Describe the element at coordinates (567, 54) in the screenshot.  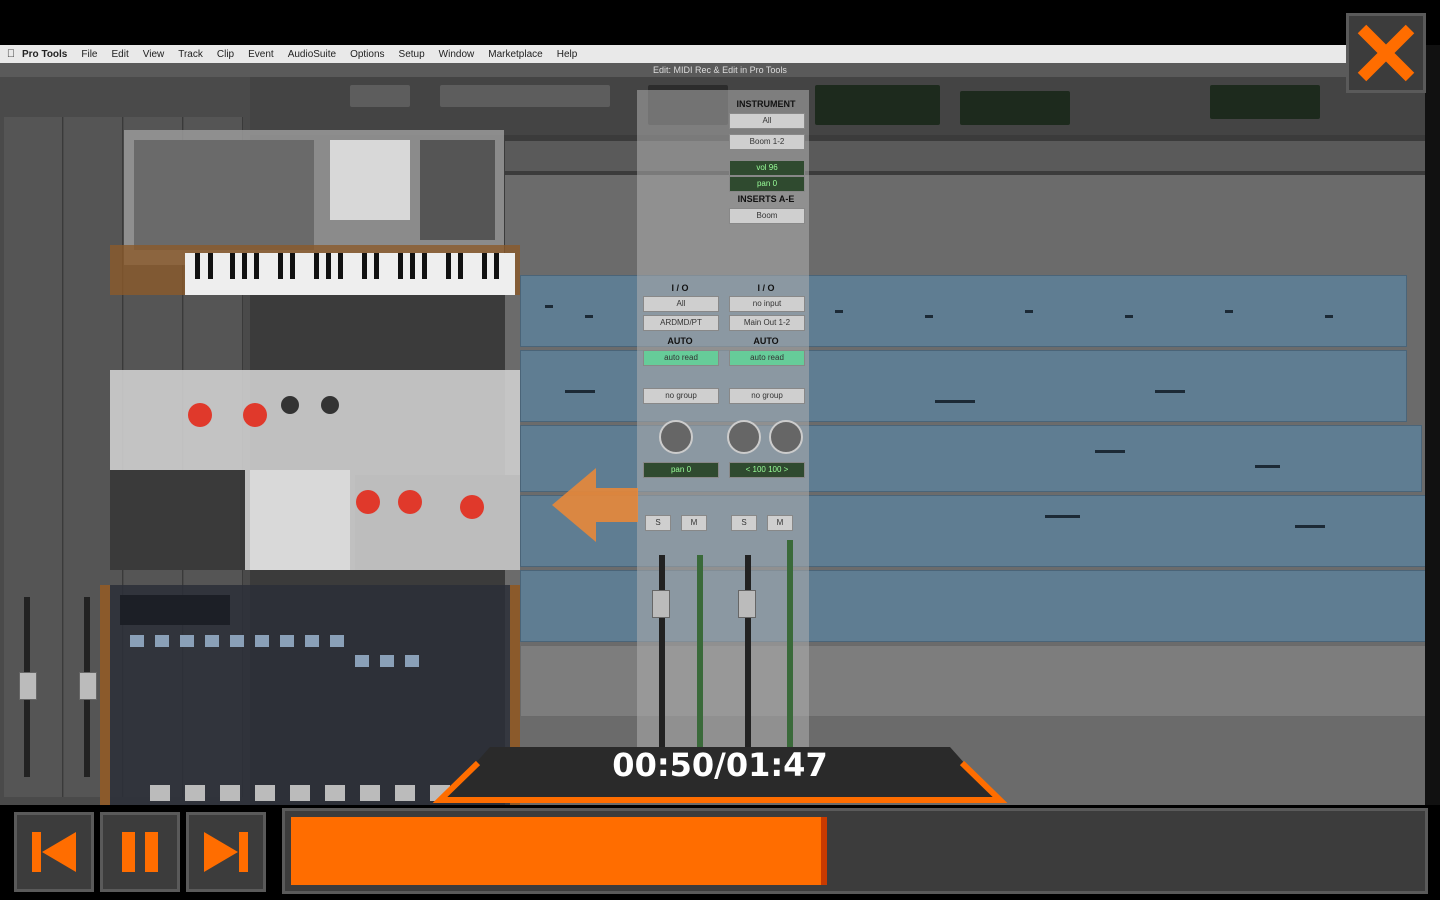
I see `menu-item-help: Help` at that location.